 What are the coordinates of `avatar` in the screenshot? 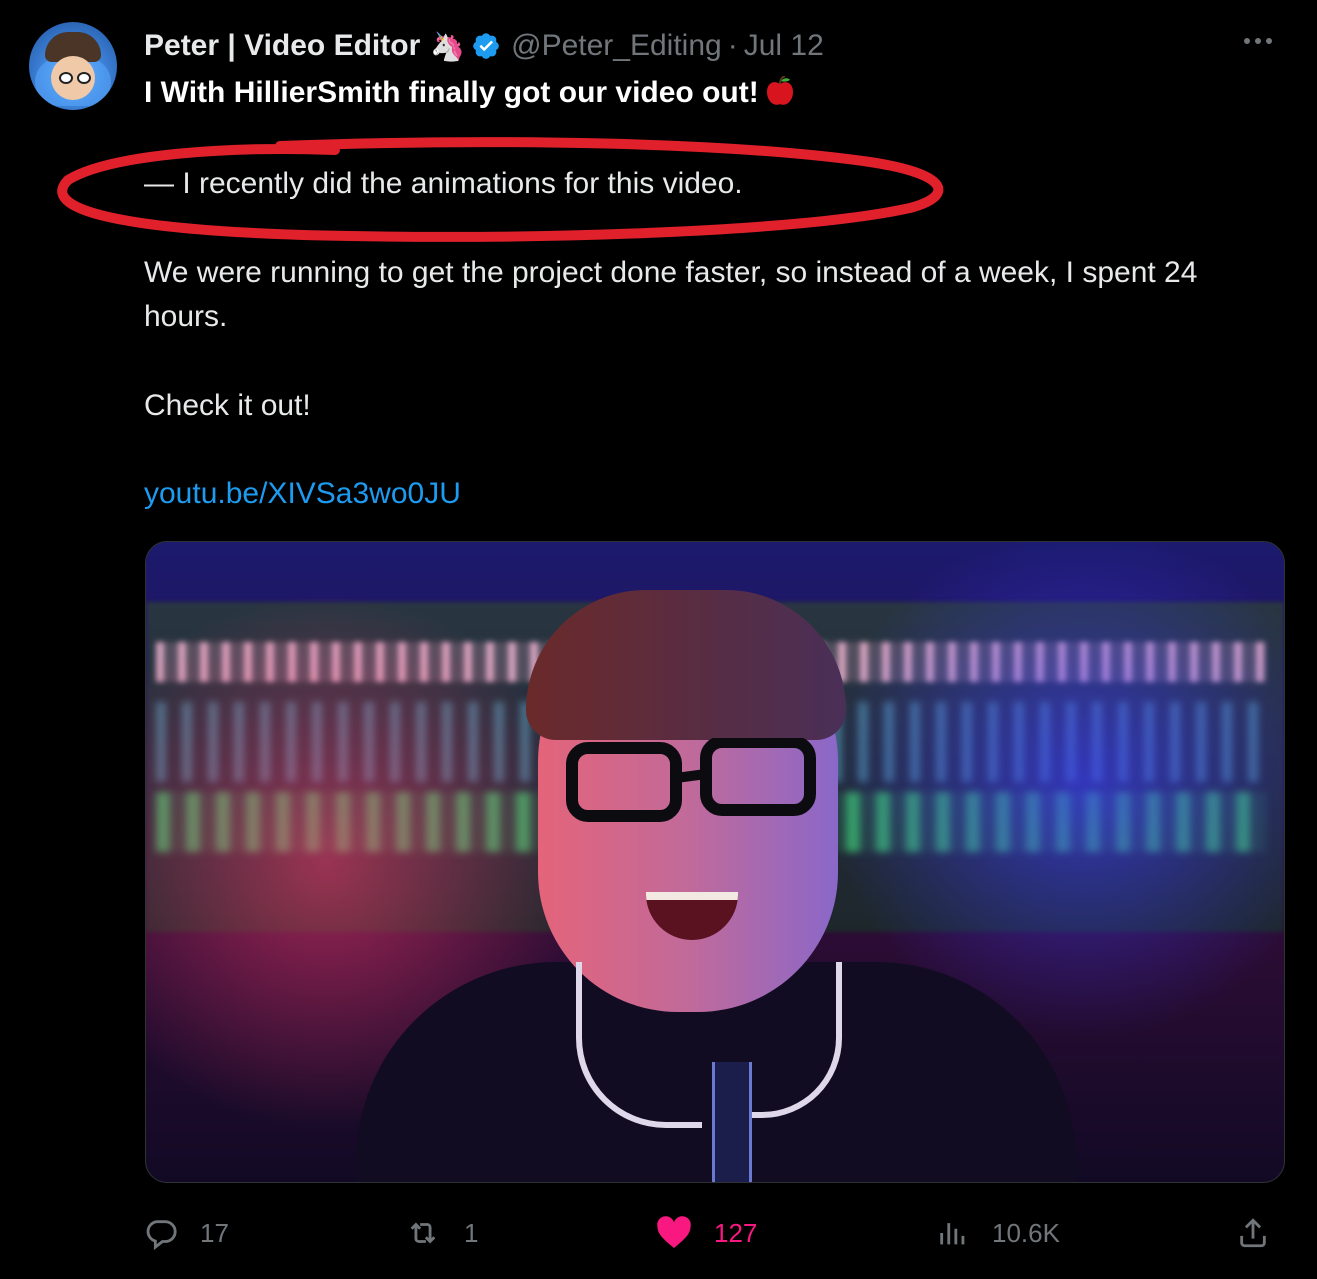 It's located at (73, 66).